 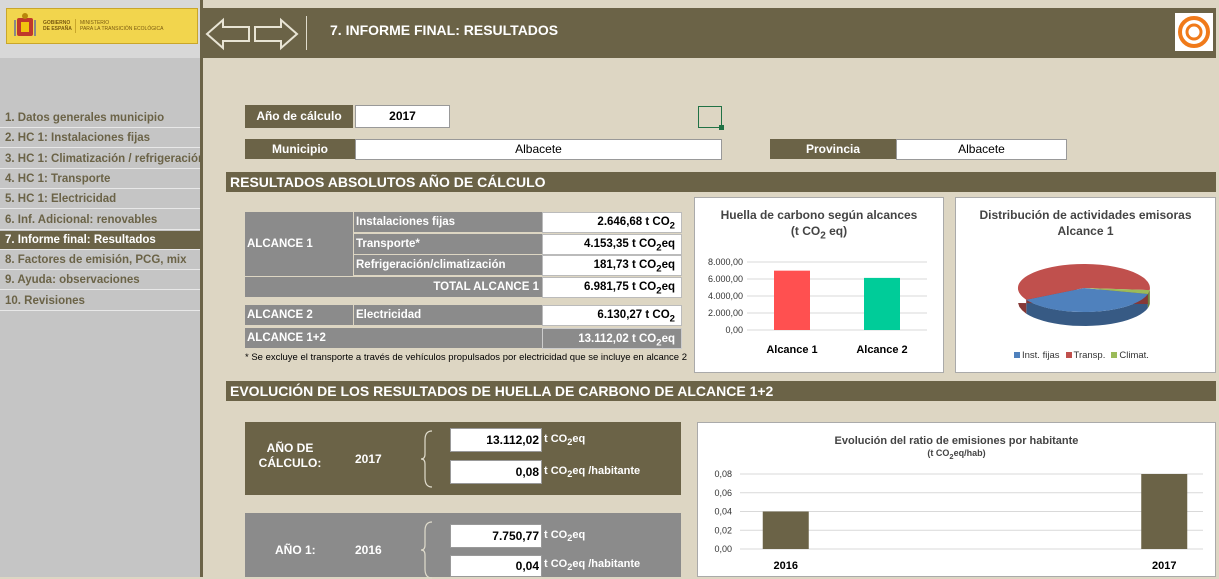 What do you see at coordinates (644, 287) in the screenshot?
I see `total-unit: t CO` at bounding box center [644, 287].